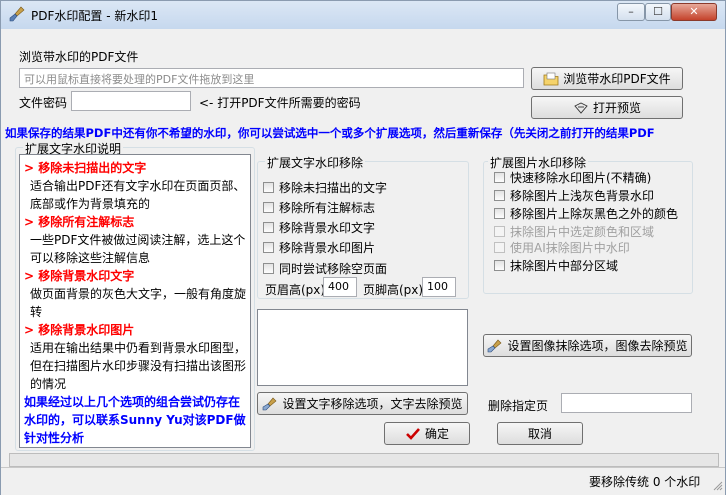 This screenshot has height=495, width=726. I want to click on image-preview-button-label: 设置图像抹除选项，图像去除预览, so click(597, 346).